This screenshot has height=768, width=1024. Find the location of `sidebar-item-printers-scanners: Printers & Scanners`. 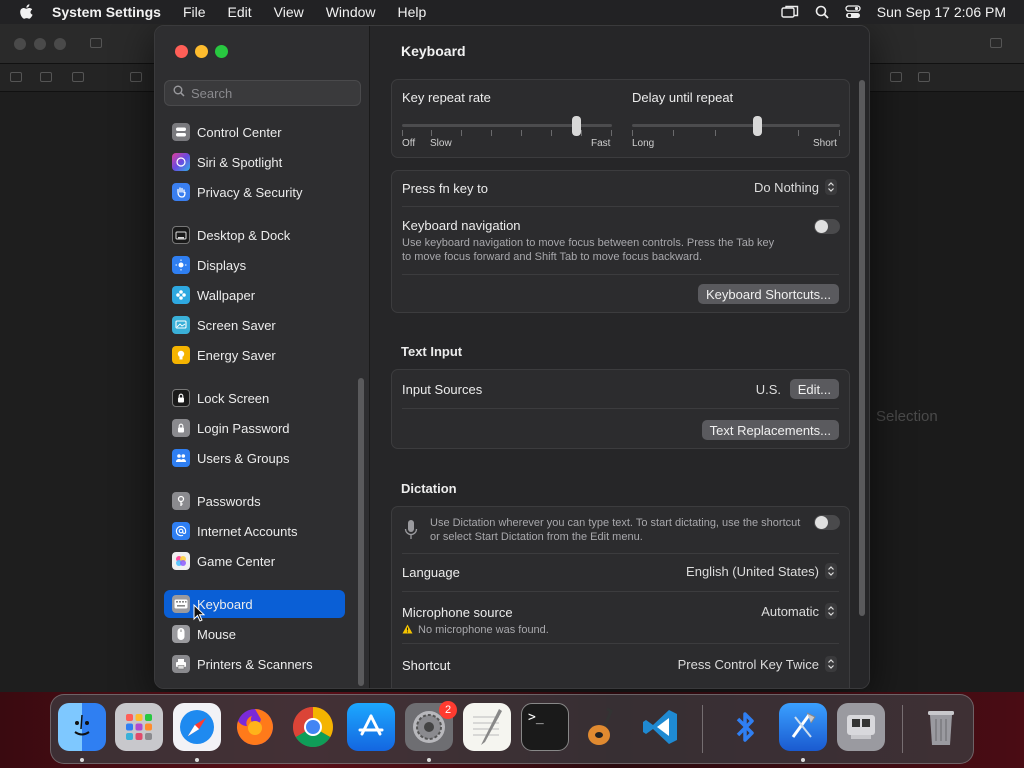

sidebar-item-printers-scanners: Printers & Scanners is located at coordinates (254, 664).